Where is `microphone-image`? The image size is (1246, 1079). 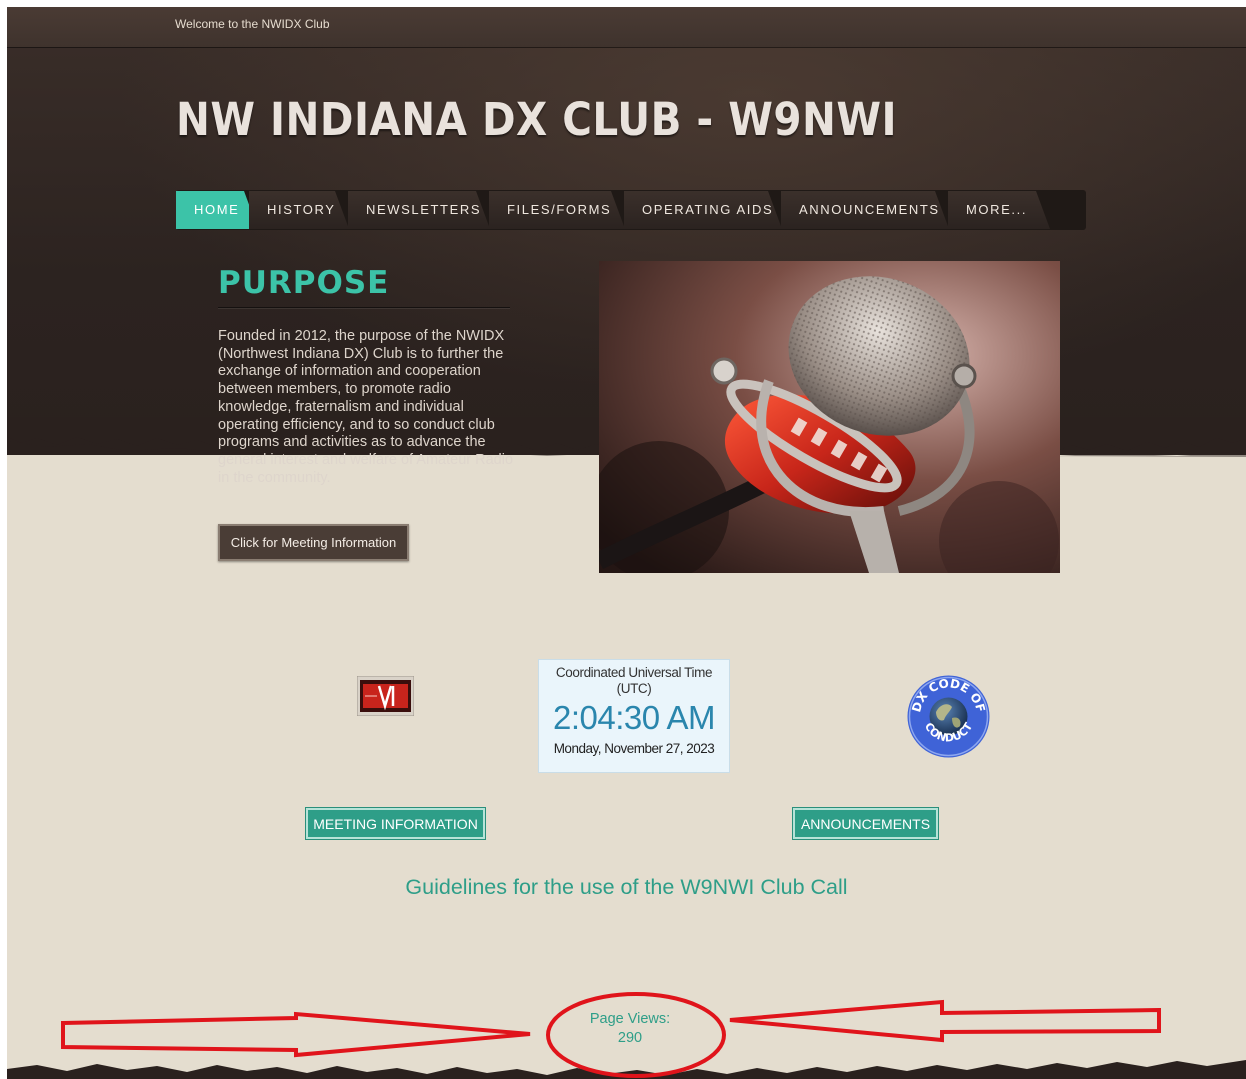 microphone-image is located at coordinates (829, 417).